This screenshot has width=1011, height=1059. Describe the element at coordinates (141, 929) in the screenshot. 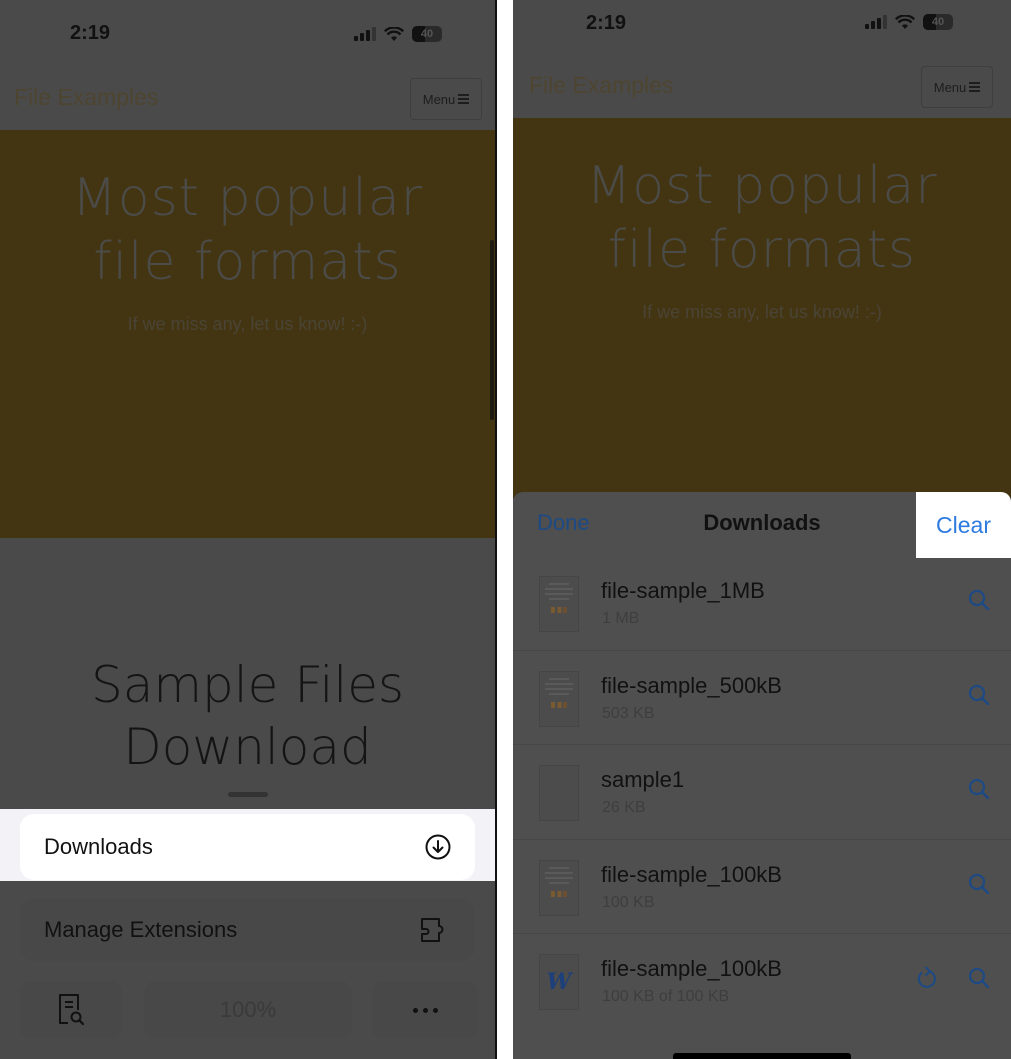

I see `manage-extensions-label: Manage Extensions` at that location.